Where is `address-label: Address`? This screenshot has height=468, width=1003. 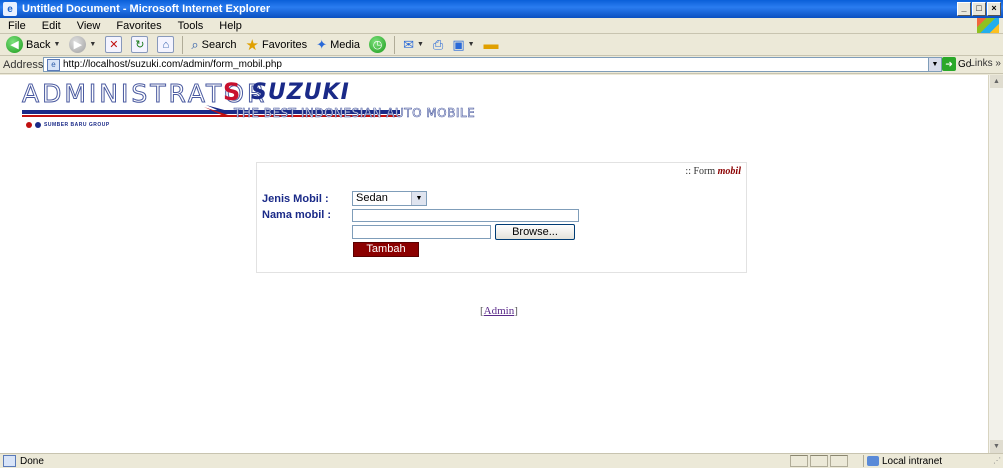 address-label: Address is located at coordinates (23, 64).